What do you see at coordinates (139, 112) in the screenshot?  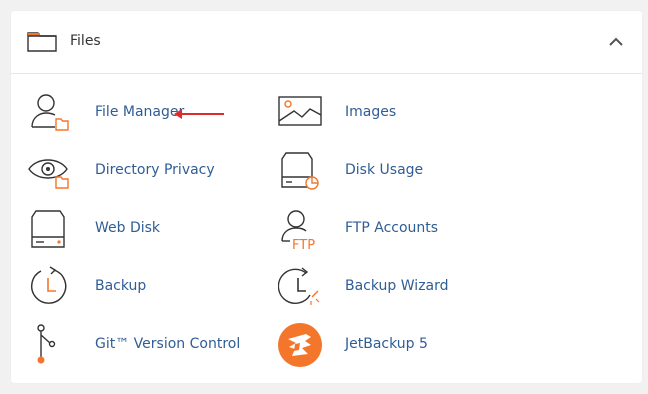 I see `item-label: File Manager` at bounding box center [139, 112].